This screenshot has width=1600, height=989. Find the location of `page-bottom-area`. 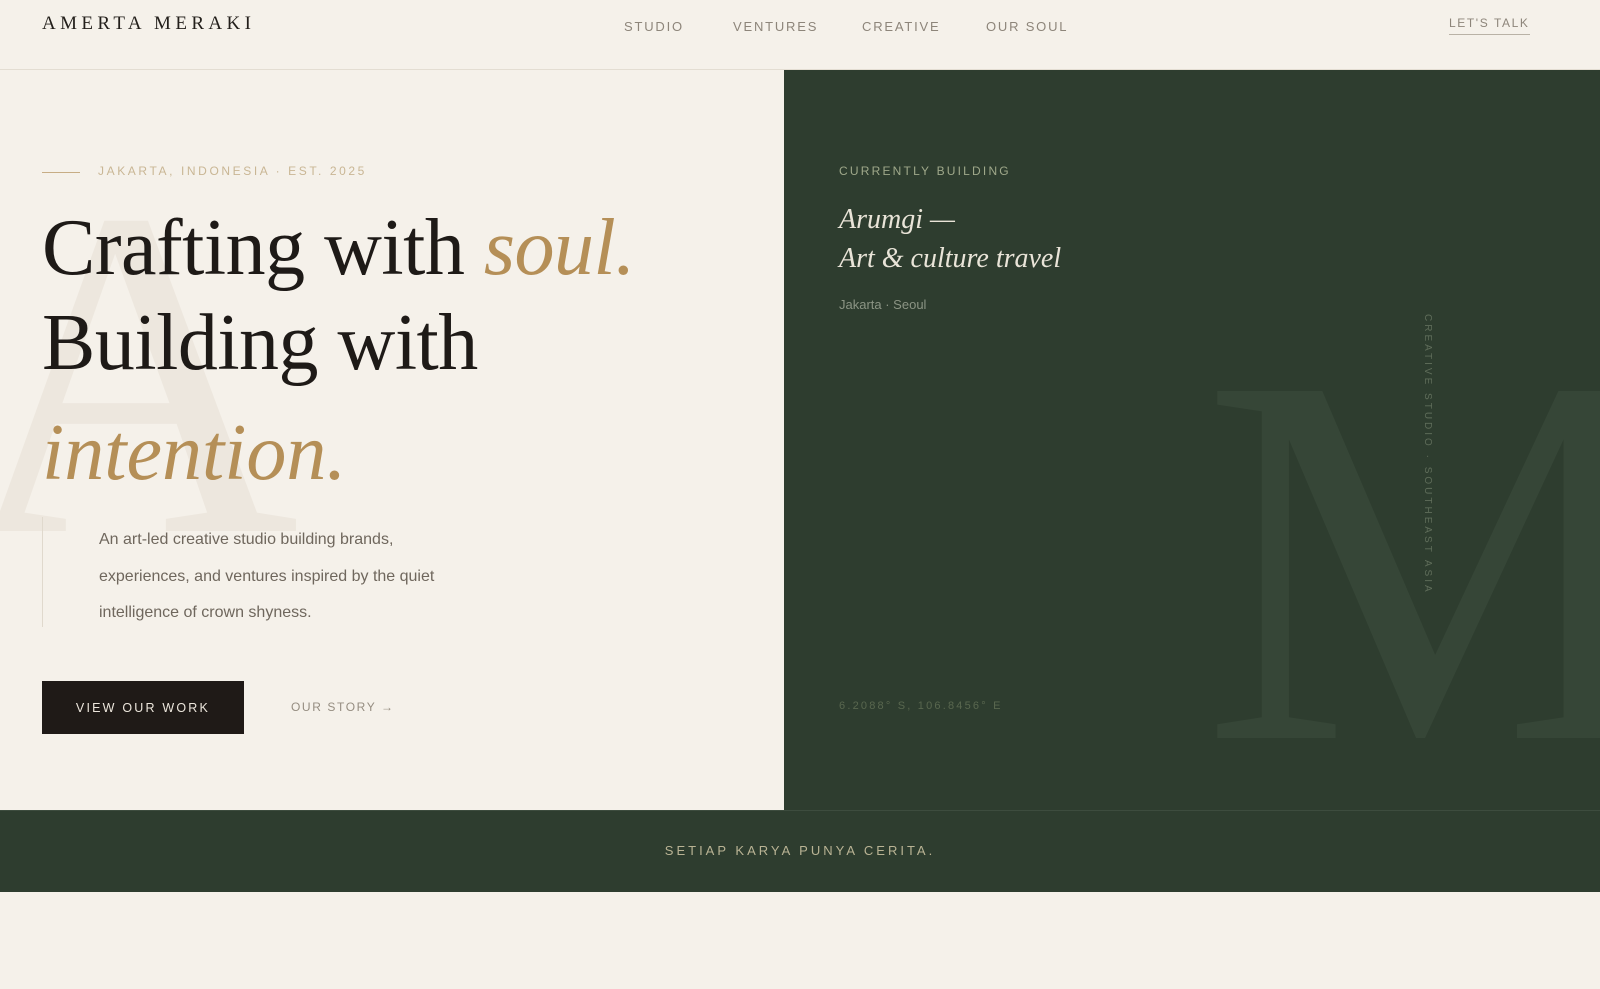

page-bottom-area is located at coordinates (800, 940).